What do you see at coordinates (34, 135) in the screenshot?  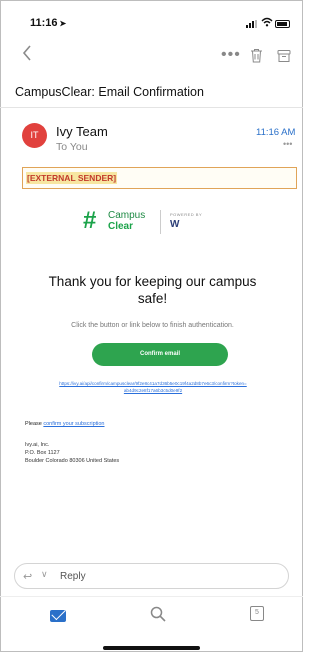 I see `sender-avatar: IT` at bounding box center [34, 135].